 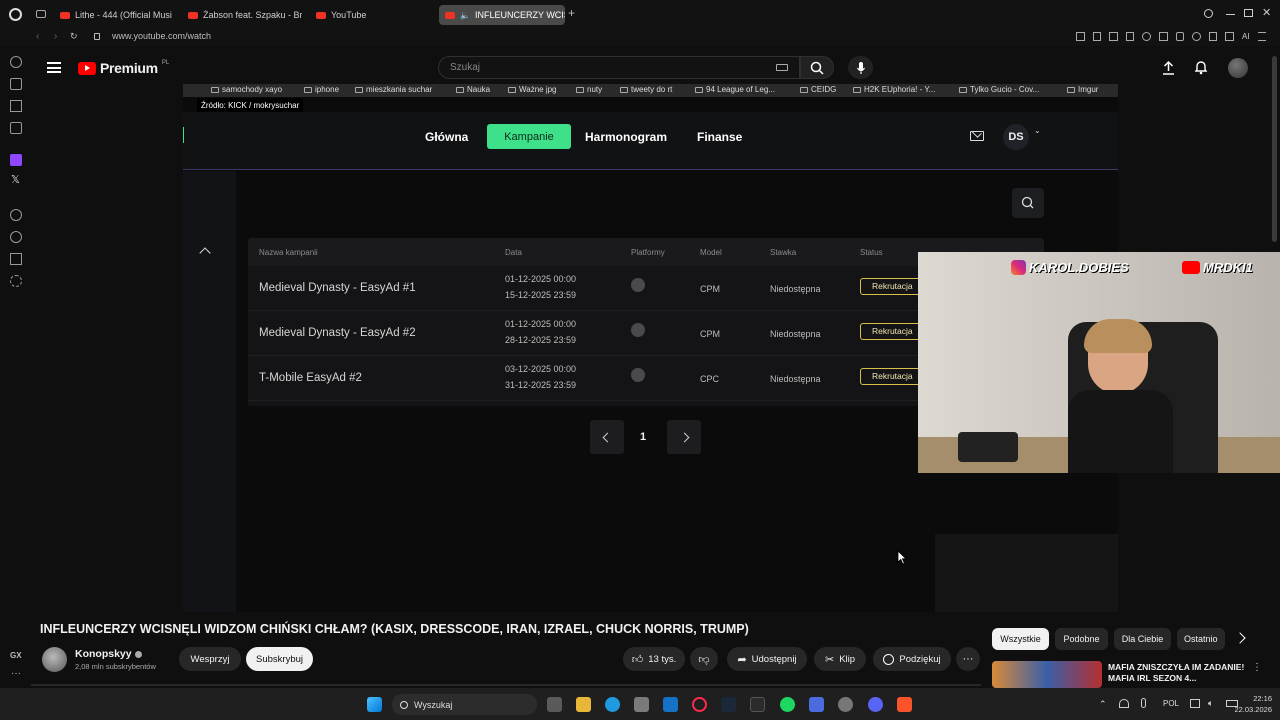 I want to click on play-icon, so click(x=1130, y=36).